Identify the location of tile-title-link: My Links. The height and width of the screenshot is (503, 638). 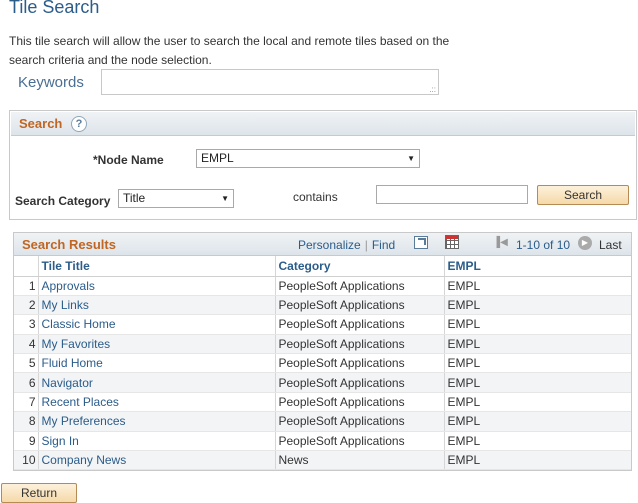
(65, 305).